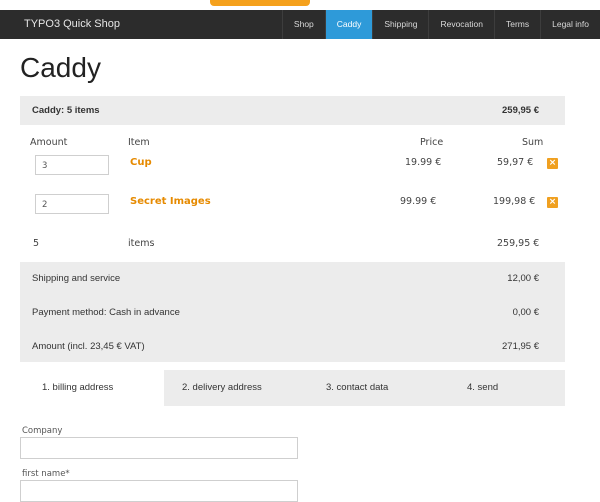 This screenshot has width=600, height=502. Describe the element at coordinates (141, 162) in the screenshot. I see `item-link-cup: Cup` at that location.